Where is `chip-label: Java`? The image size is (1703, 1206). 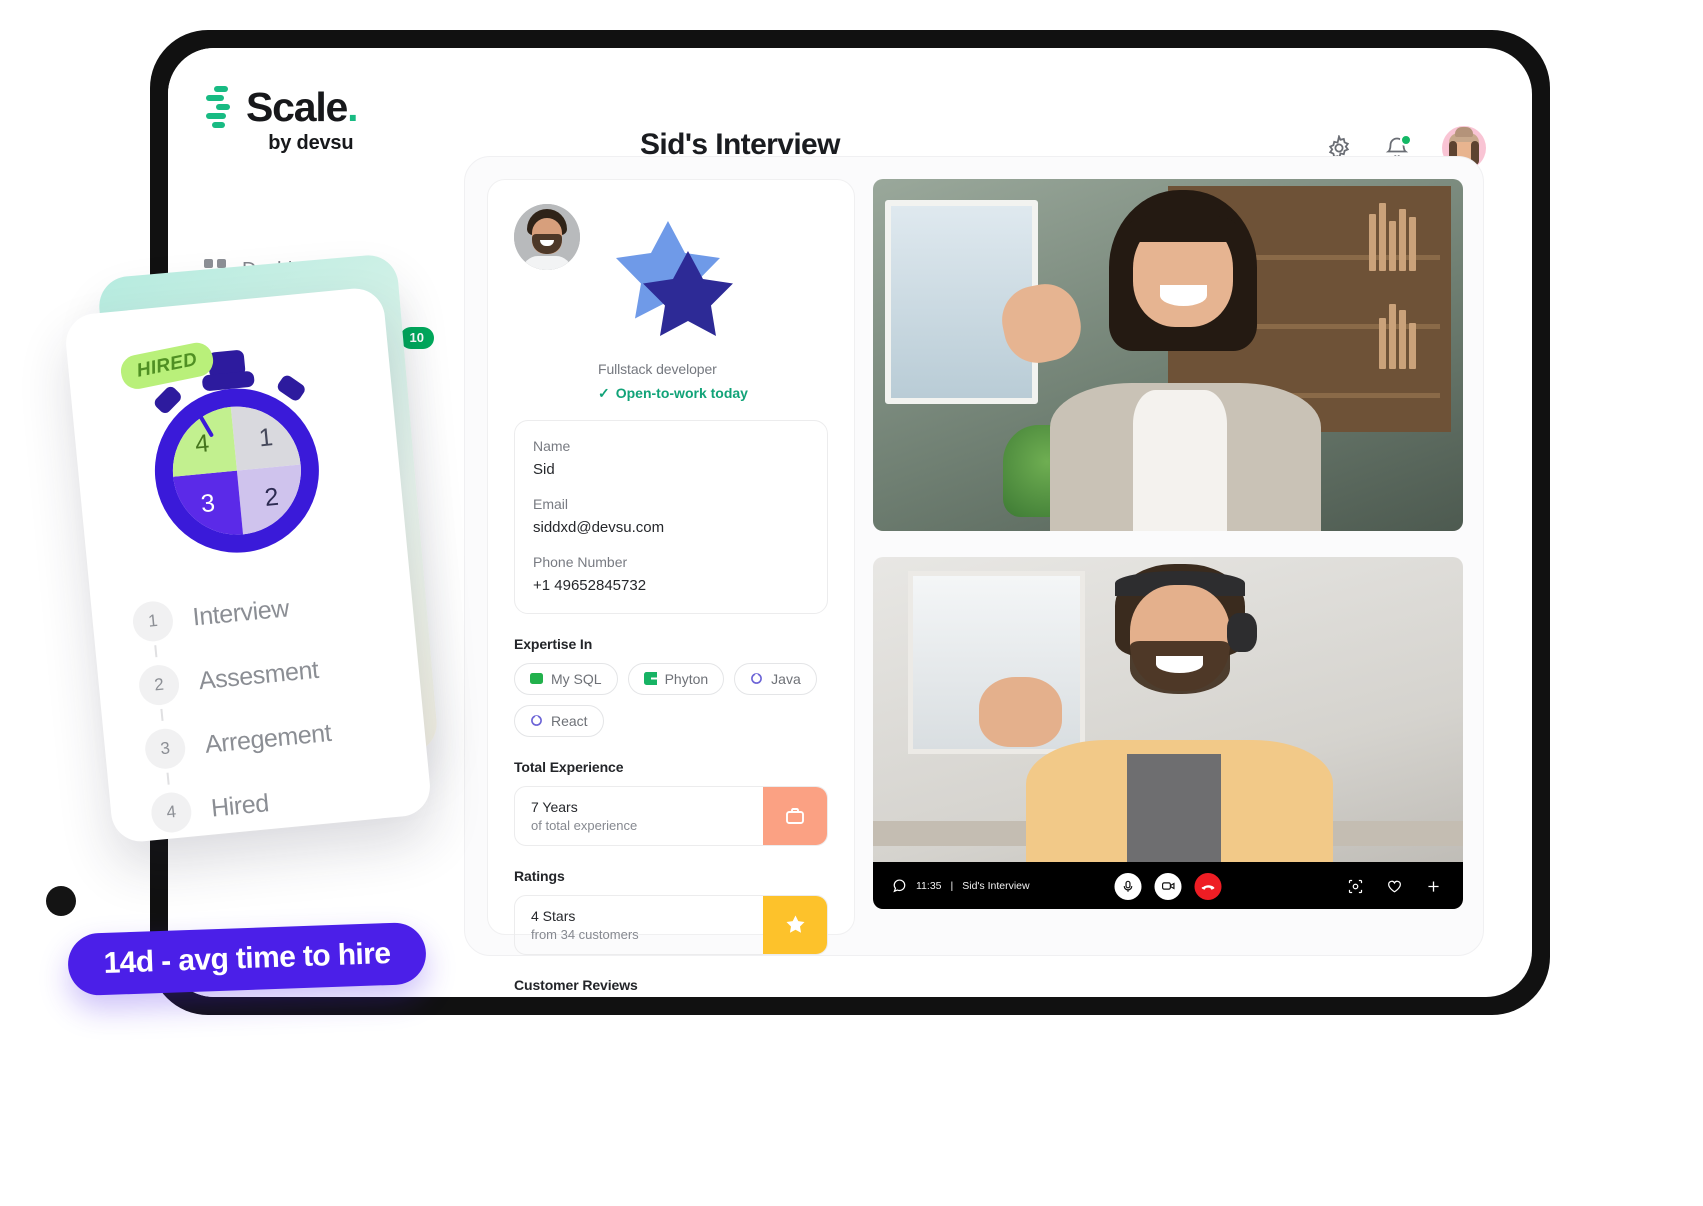 chip-label: Java is located at coordinates (786, 678).